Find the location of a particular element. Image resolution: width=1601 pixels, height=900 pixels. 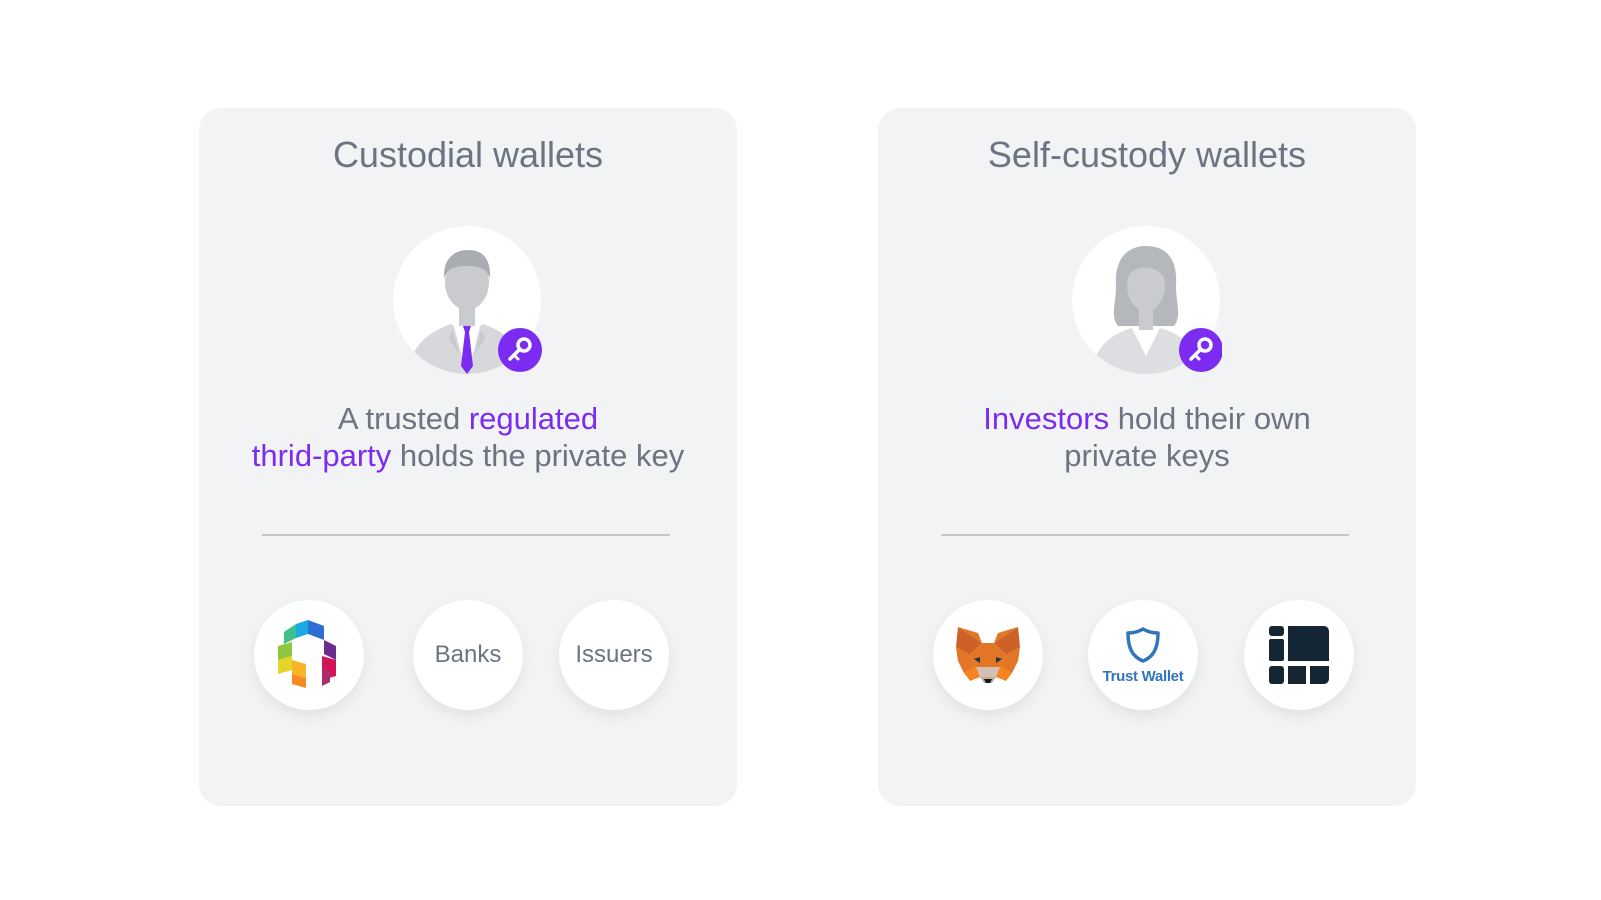

metamask-logo is located at coordinates (988, 655).